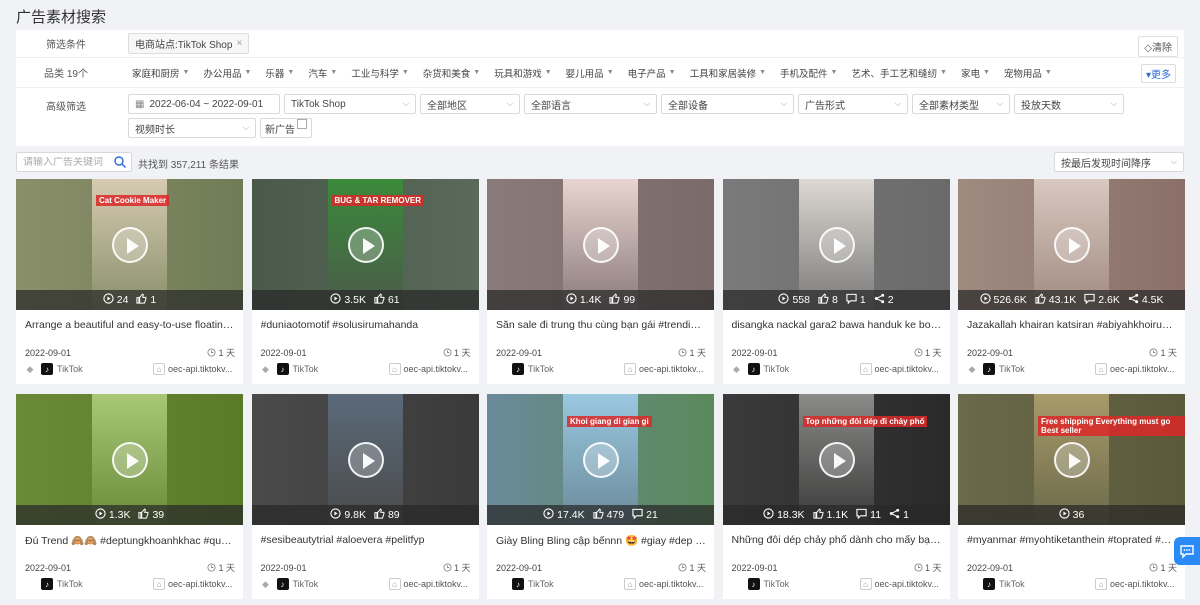  I want to click on apple-icon, so click(737, 584).